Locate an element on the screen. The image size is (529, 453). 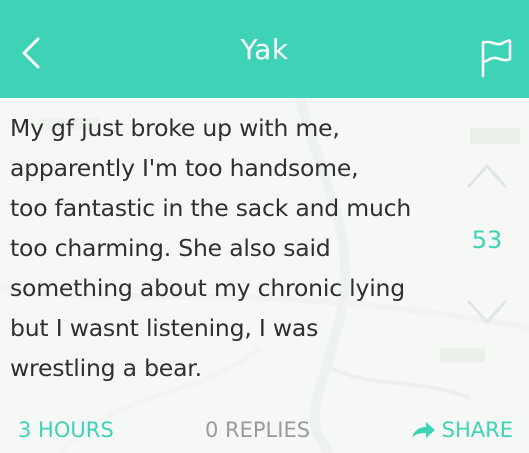
message-line: My gf just broke up with me, is located at coordinates (175, 128).